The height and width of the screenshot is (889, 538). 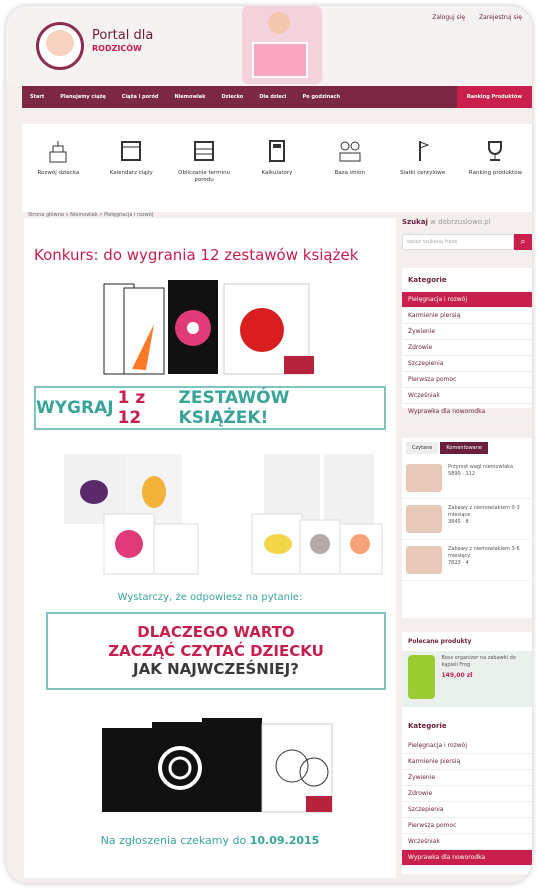 What do you see at coordinates (448, 17) in the screenshot?
I see `login-link: Zaloguj się` at bounding box center [448, 17].